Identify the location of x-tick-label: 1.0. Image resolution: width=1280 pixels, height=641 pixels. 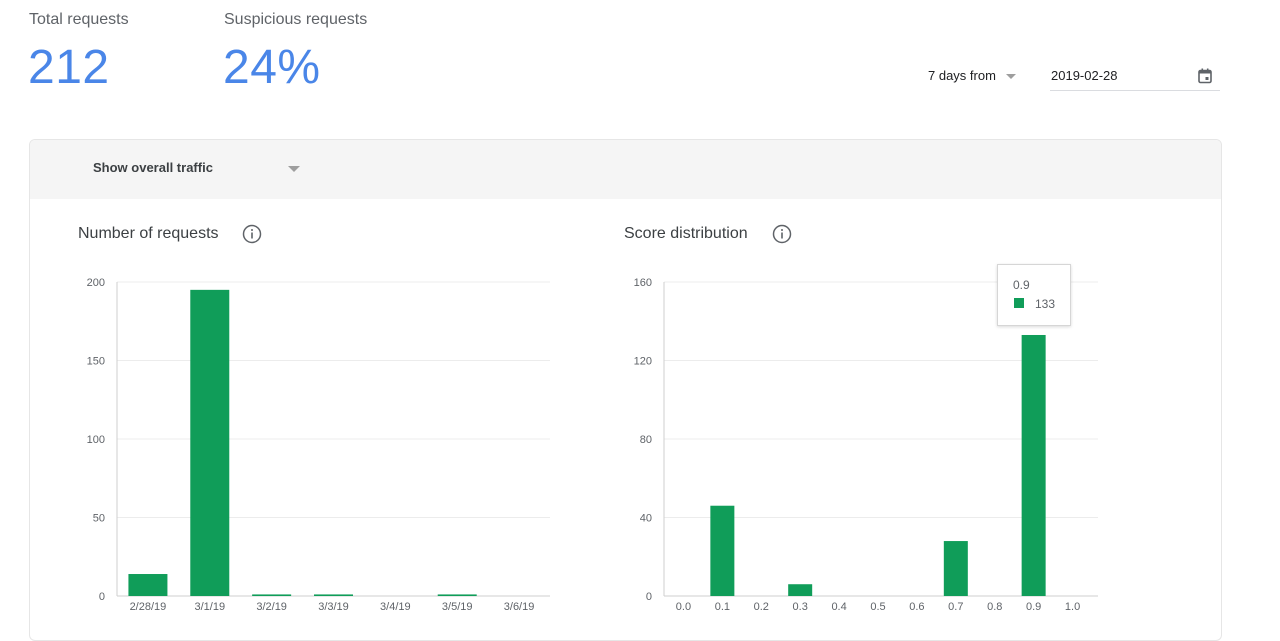
(1072, 607).